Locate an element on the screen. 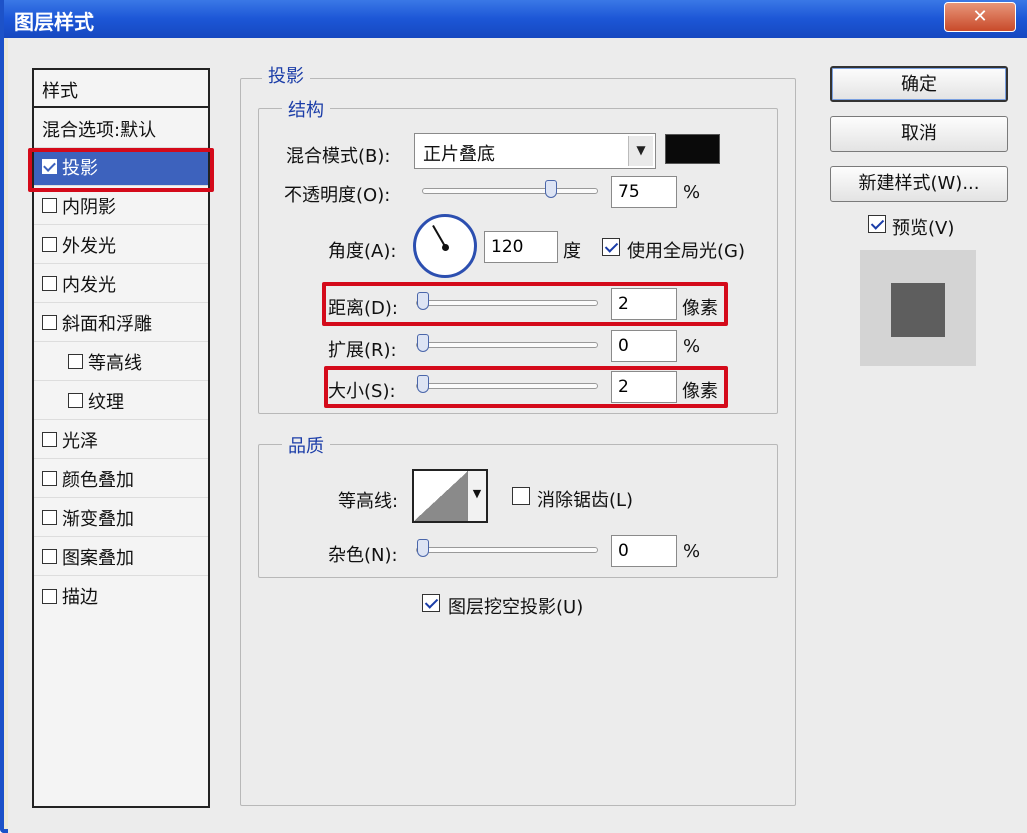 This screenshot has height=833, width=1027. texture-checkbox is located at coordinates (75, 400).